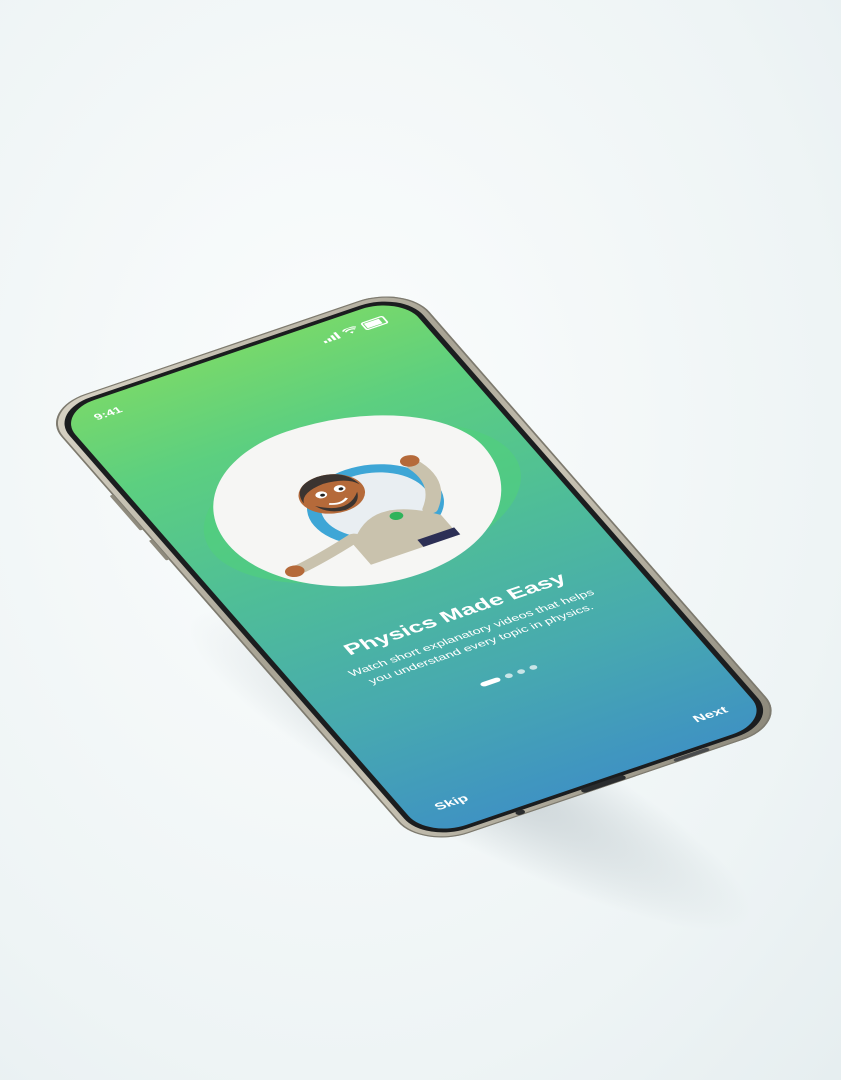  I want to click on headphone-jack, so click(520, 812).